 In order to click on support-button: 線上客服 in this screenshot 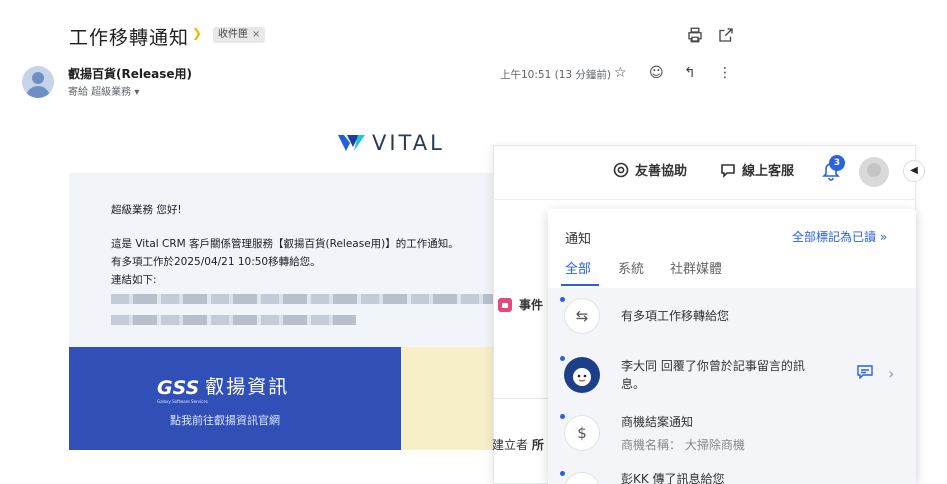, I will do `click(757, 169)`.